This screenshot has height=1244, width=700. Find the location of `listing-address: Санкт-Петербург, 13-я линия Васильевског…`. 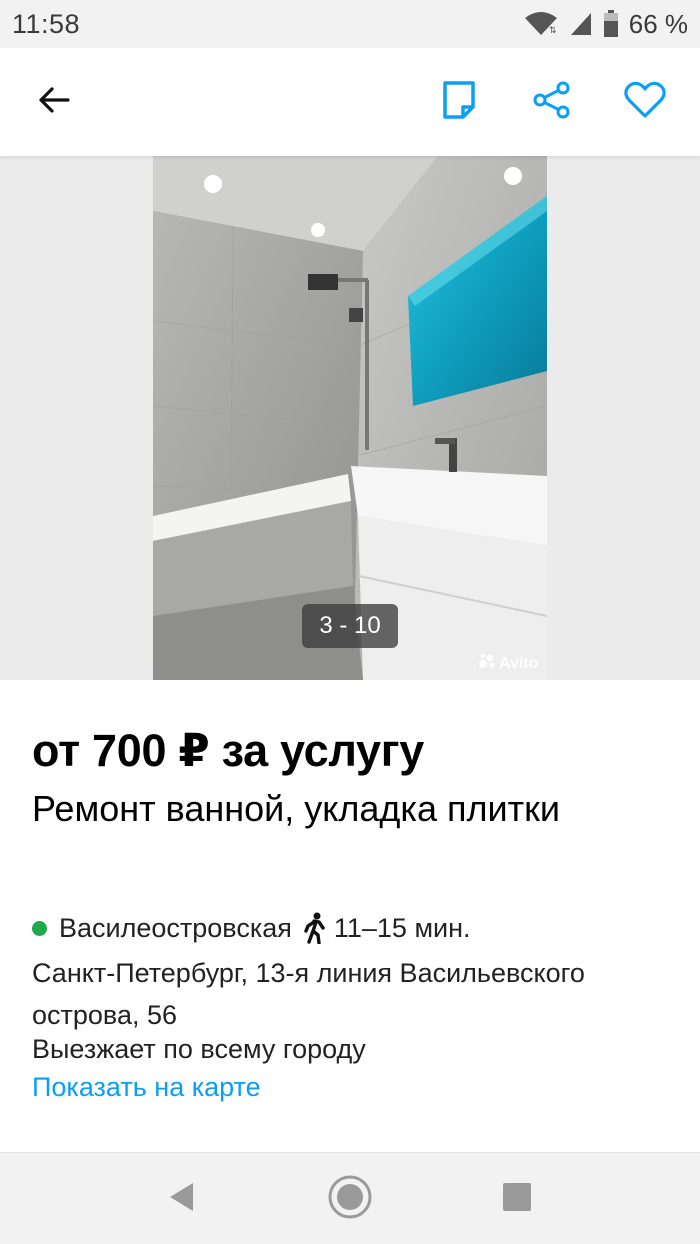

listing-address: Санкт-Петербург, 13-я линия Васильевског… is located at coordinates (308, 994).